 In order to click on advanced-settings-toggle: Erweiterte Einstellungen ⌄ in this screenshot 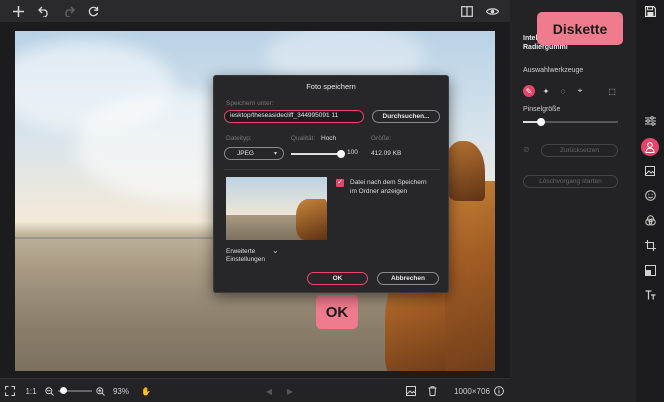, I will do `click(252, 255)`.